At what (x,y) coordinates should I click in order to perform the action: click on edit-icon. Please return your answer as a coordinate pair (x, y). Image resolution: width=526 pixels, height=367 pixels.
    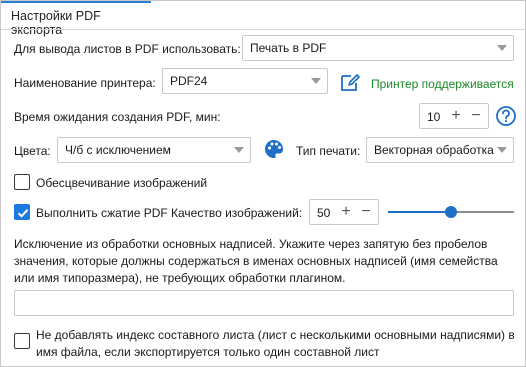
    Looking at the image, I should click on (350, 82).